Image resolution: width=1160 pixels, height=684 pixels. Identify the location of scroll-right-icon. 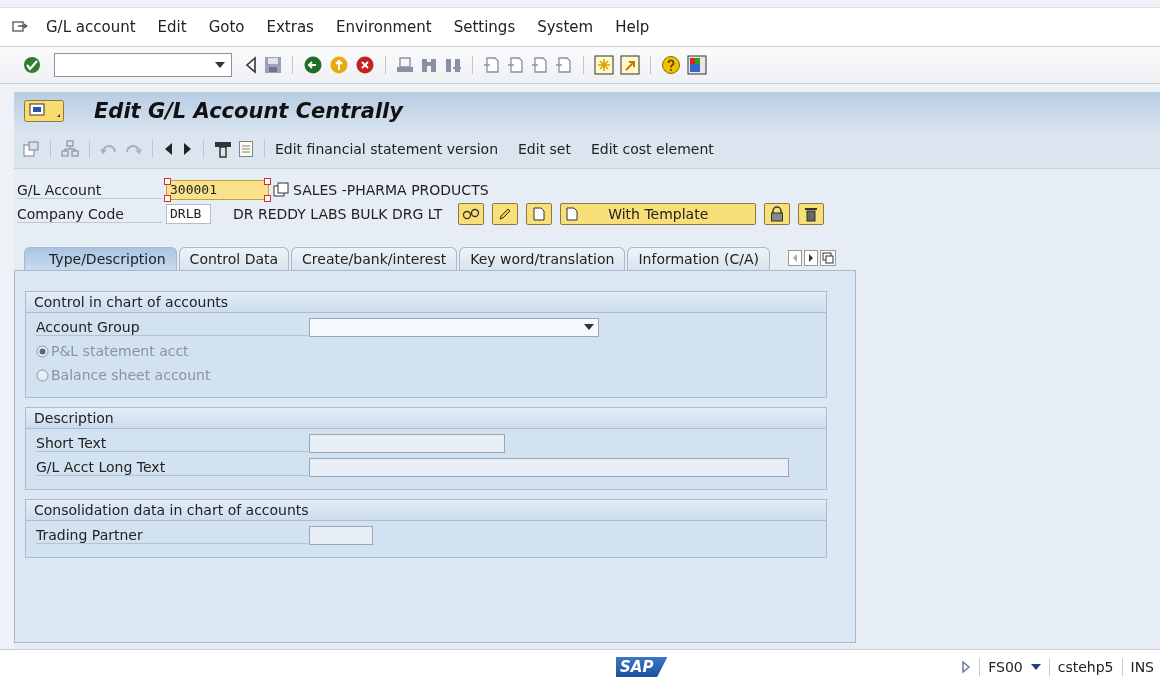
(810, 258).